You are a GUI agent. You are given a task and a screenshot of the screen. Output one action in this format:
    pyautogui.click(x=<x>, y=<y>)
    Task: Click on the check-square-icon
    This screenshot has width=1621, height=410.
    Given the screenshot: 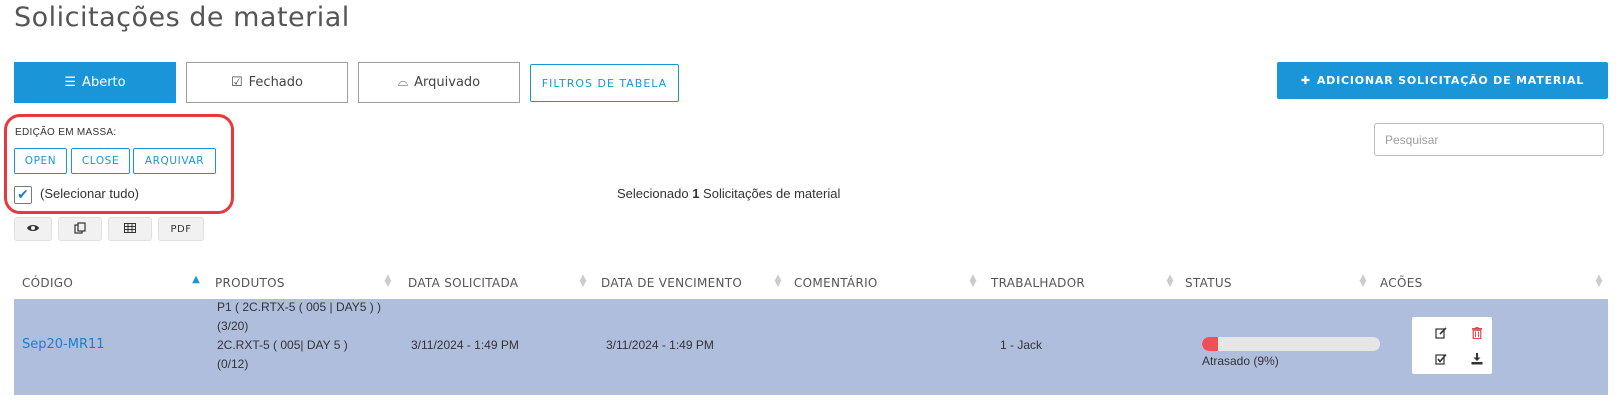 What is the action you would take?
    pyautogui.click(x=1441, y=359)
    